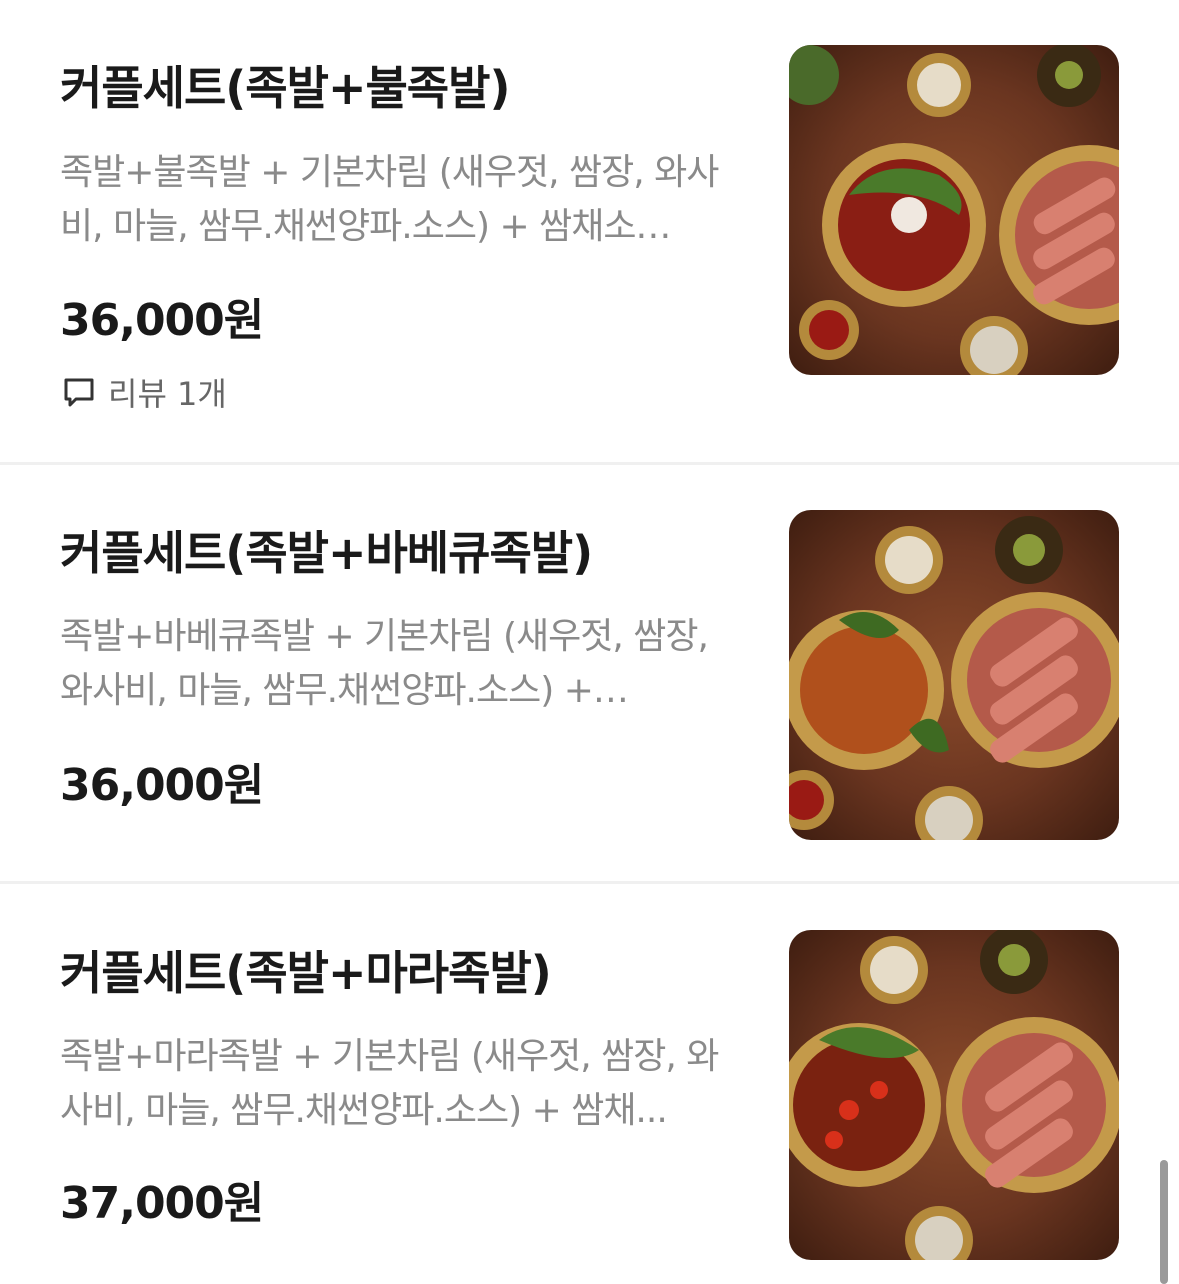 The image size is (1179, 1284). I want to click on menu-item-title: 커플세트(족발+불족발), so click(285, 88).